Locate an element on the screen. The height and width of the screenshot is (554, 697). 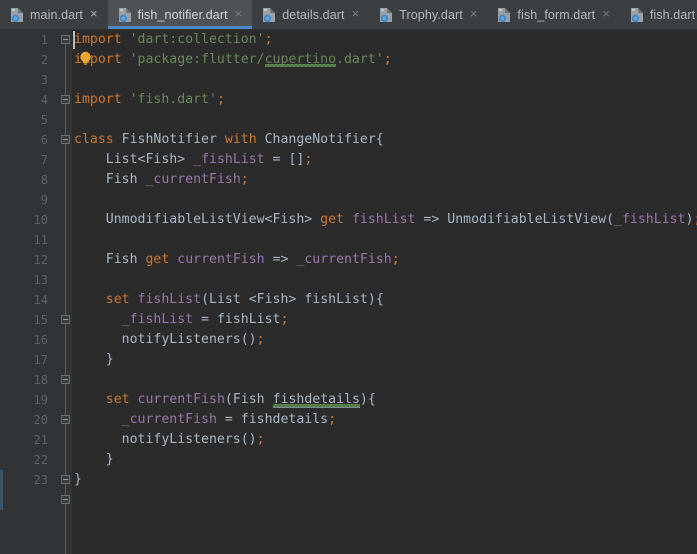
token-class-name: FishNotifier is located at coordinates (169, 139).